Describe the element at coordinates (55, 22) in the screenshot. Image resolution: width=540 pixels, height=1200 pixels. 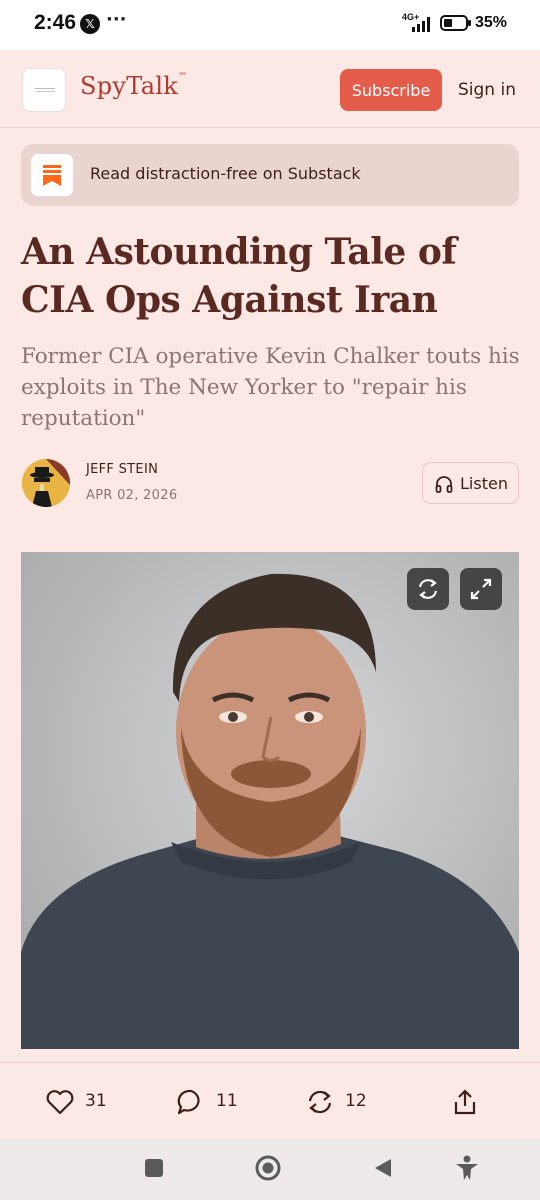
I see `status-time: 2:46` at that location.